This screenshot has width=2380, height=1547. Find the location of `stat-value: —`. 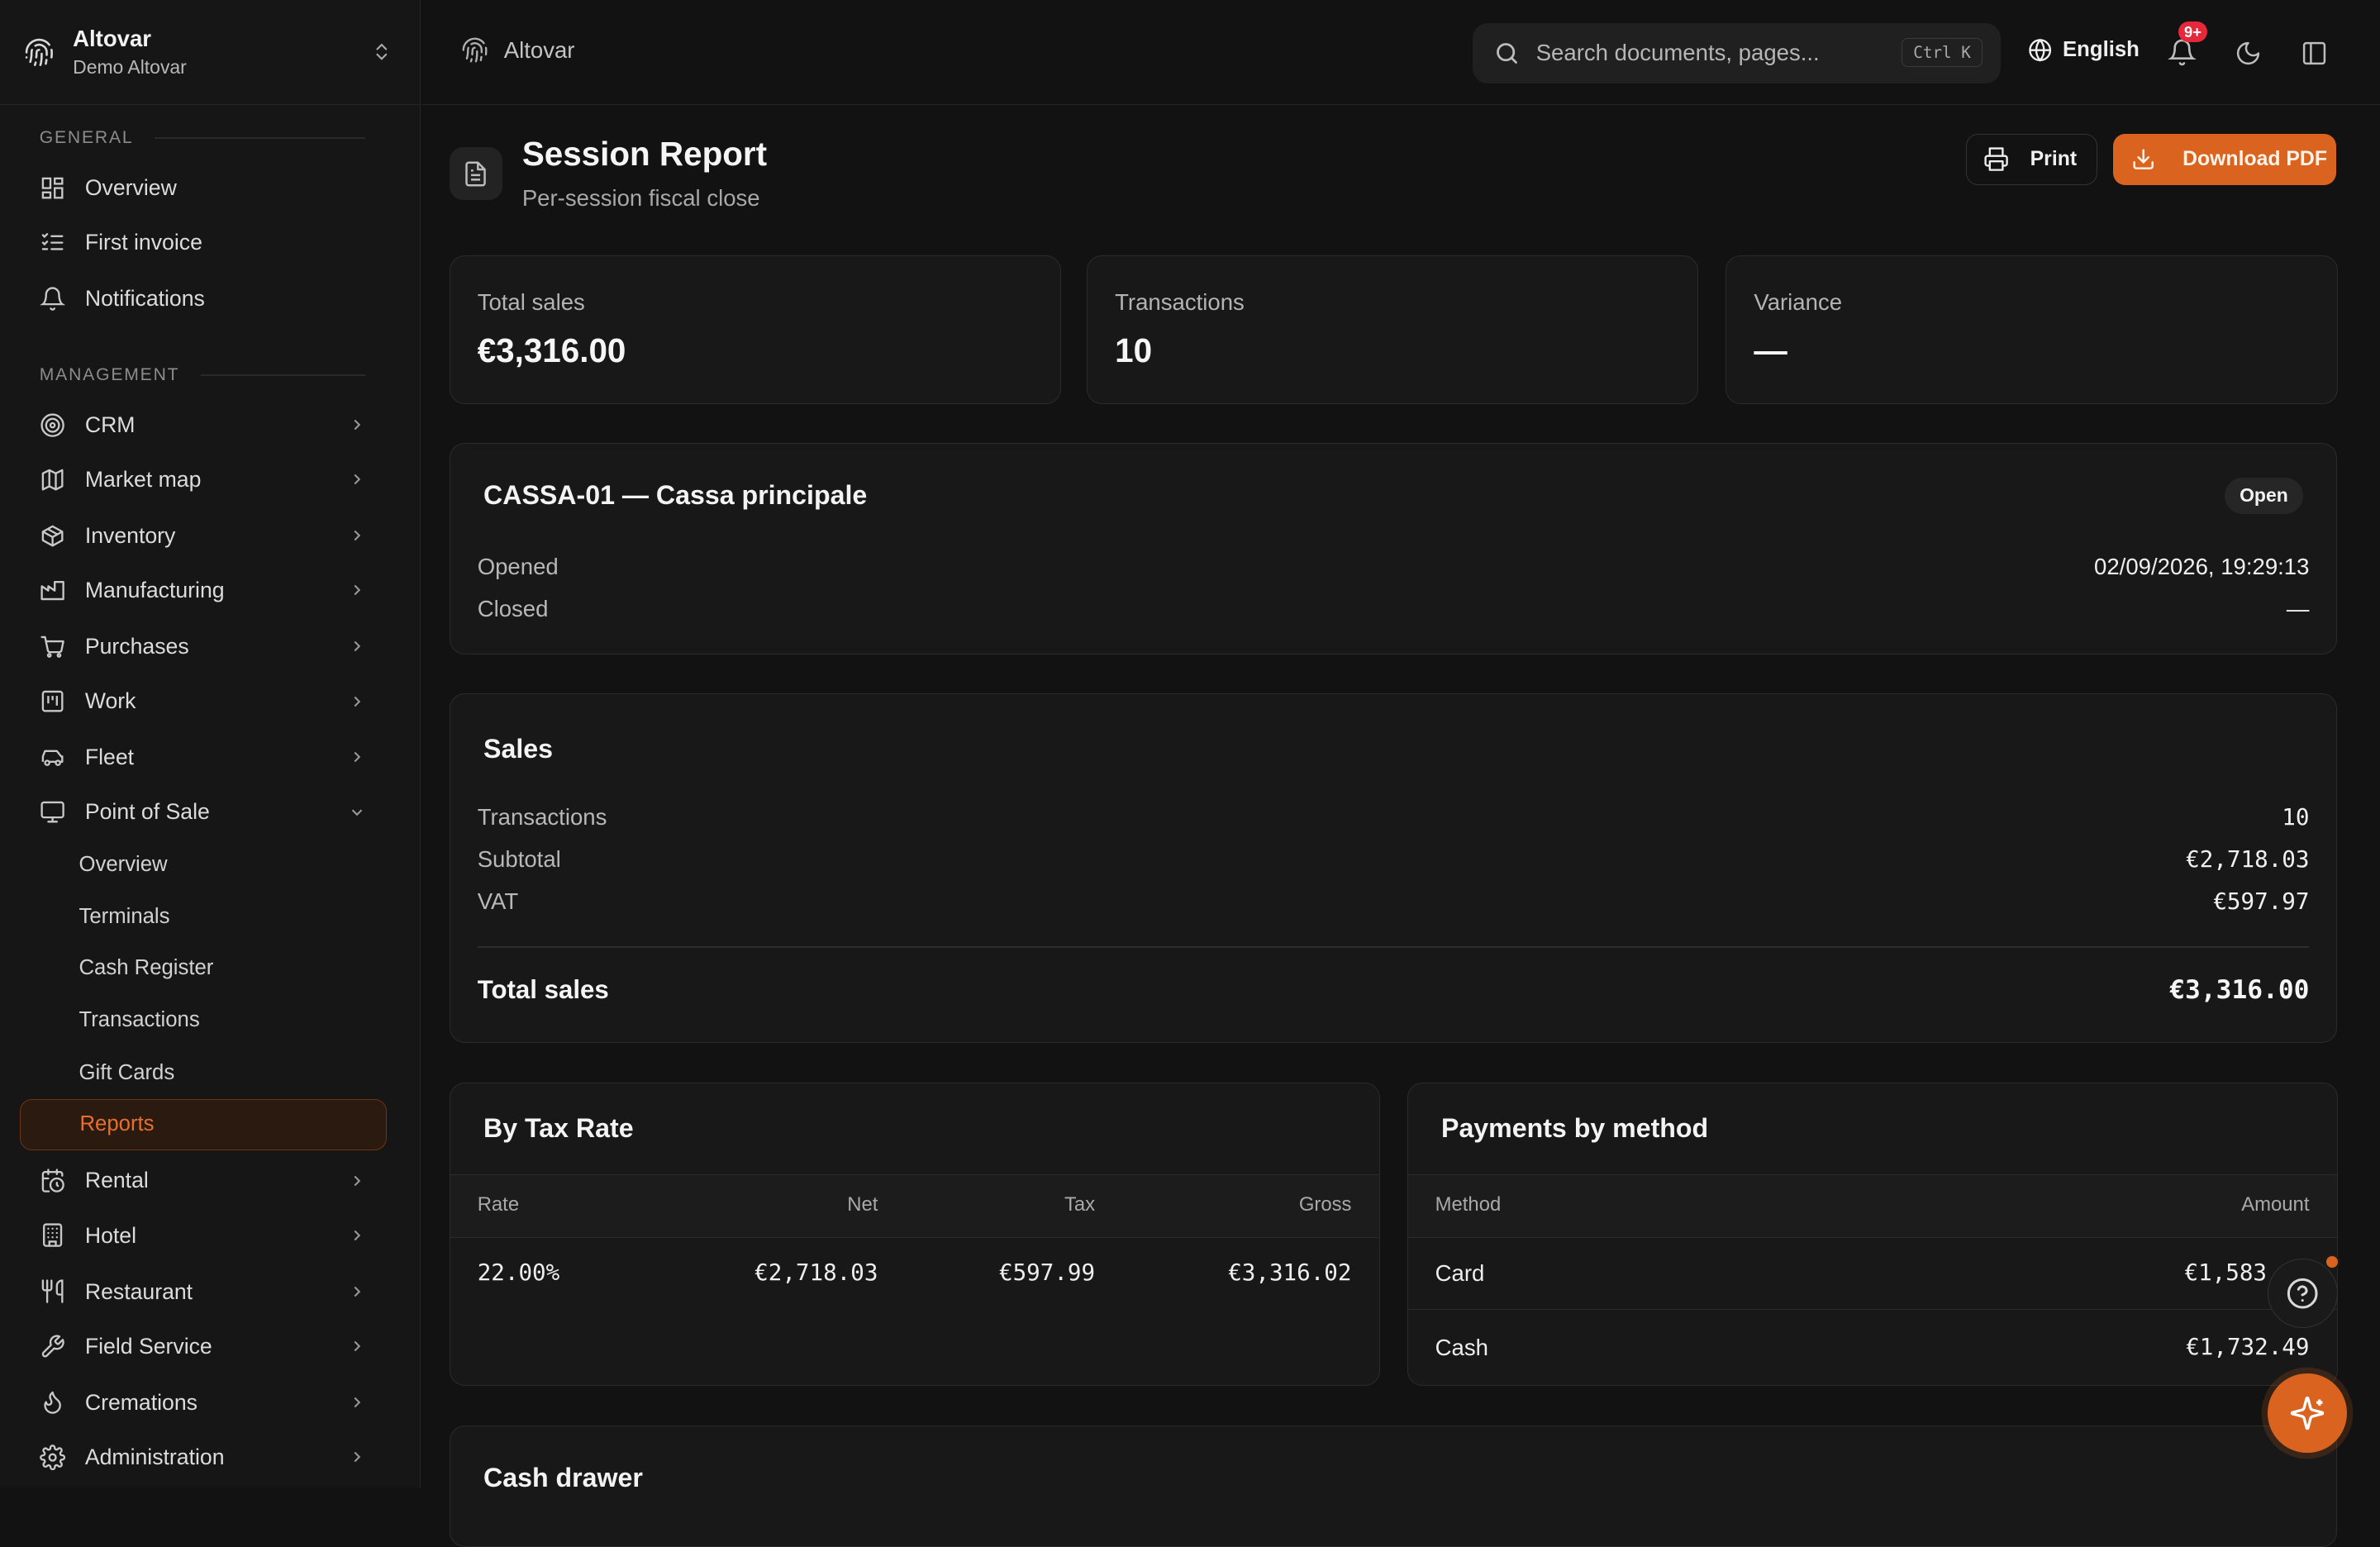

stat-value: — is located at coordinates (1770, 350).